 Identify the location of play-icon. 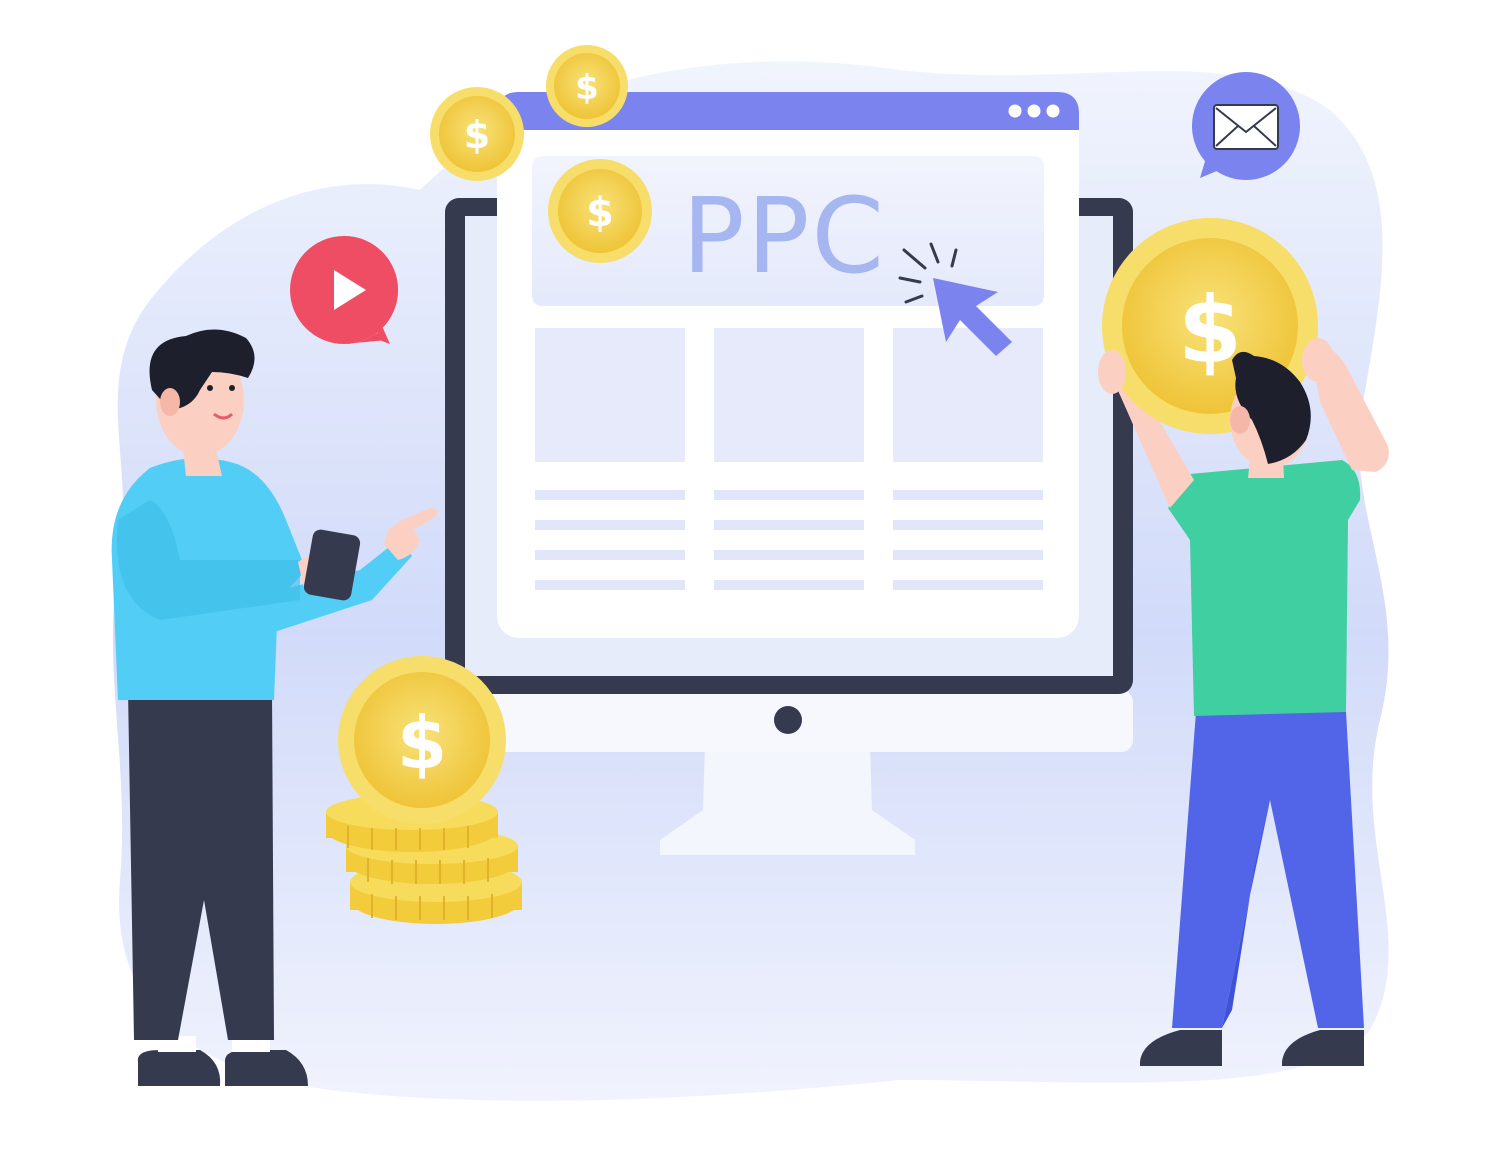
(344, 290).